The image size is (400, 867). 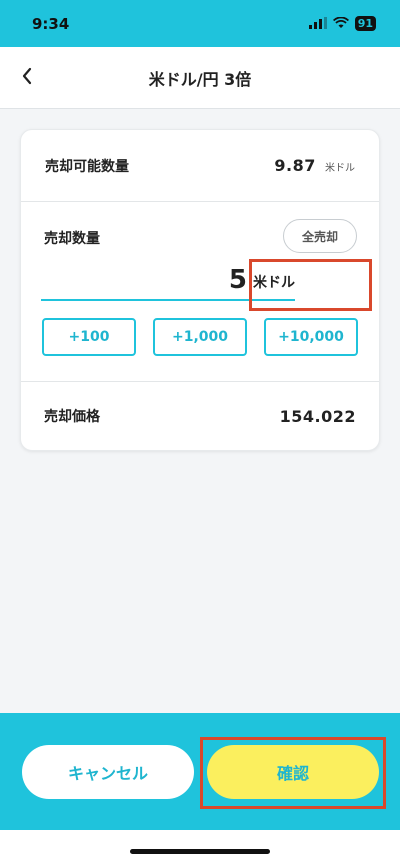 I want to click on available-label: 売却可能数量, so click(x=87, y=166).